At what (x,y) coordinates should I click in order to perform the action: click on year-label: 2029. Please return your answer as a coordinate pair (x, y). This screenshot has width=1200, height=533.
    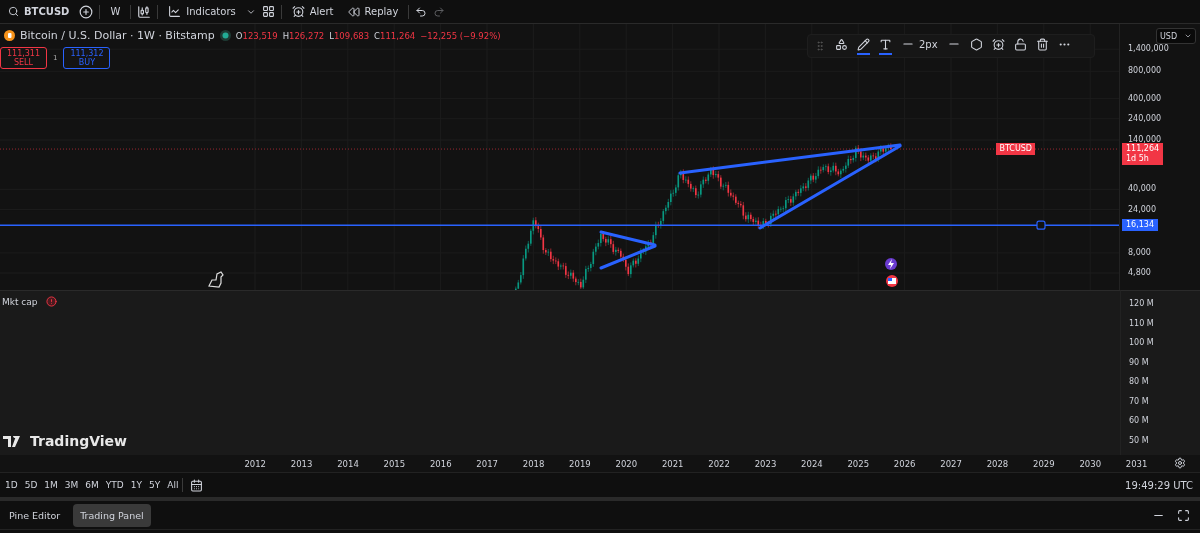
    Looking at the image, I should click on (1044, 463).